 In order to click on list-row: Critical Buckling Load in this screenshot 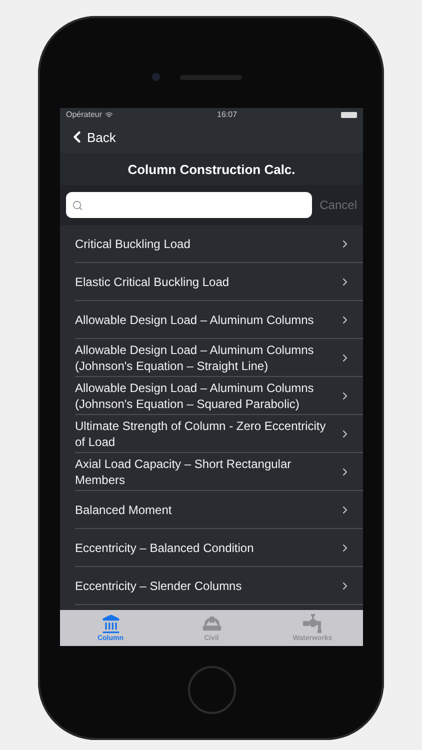, I will do `click(219, 244)`.